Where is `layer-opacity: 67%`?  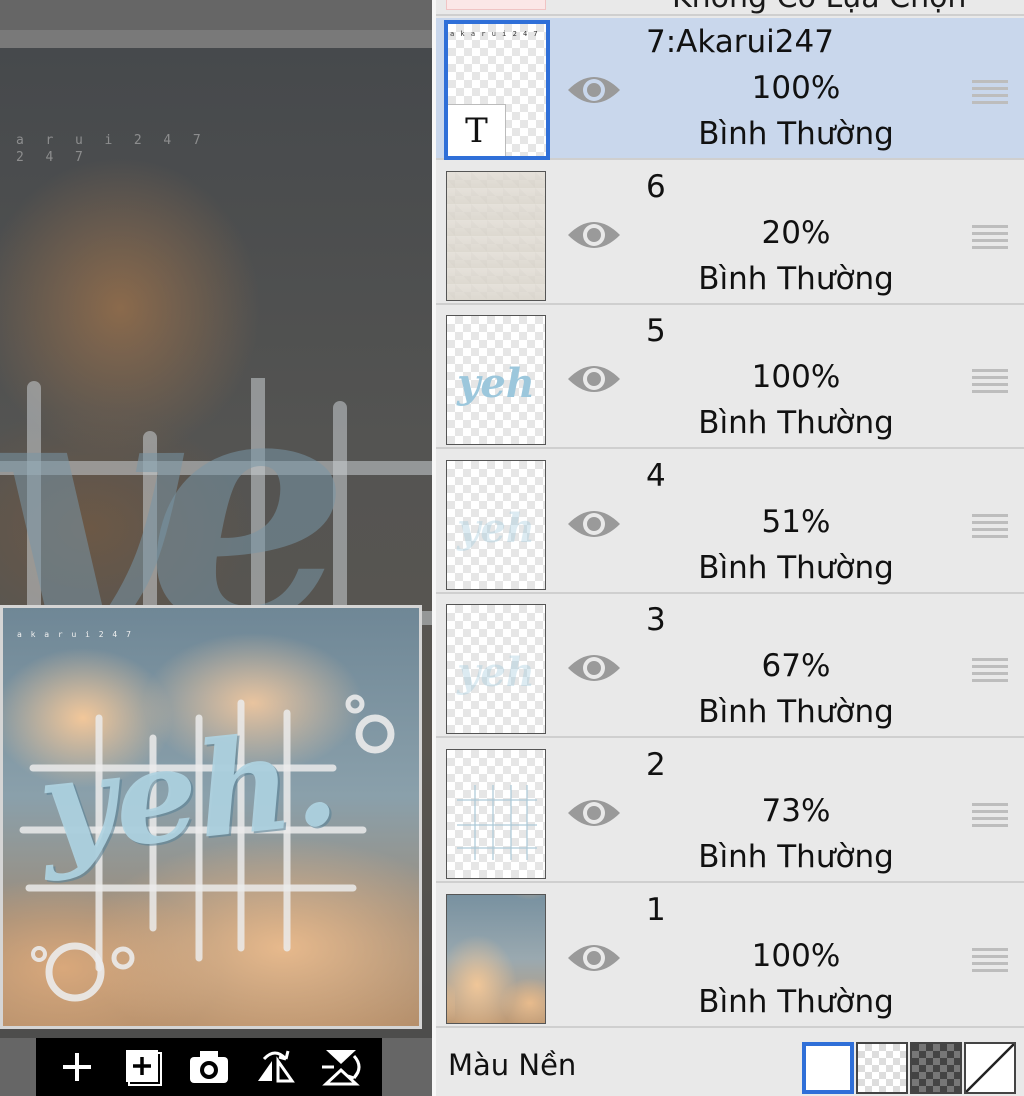
layer-opacity: 67% is located at coordinates (796, 666).